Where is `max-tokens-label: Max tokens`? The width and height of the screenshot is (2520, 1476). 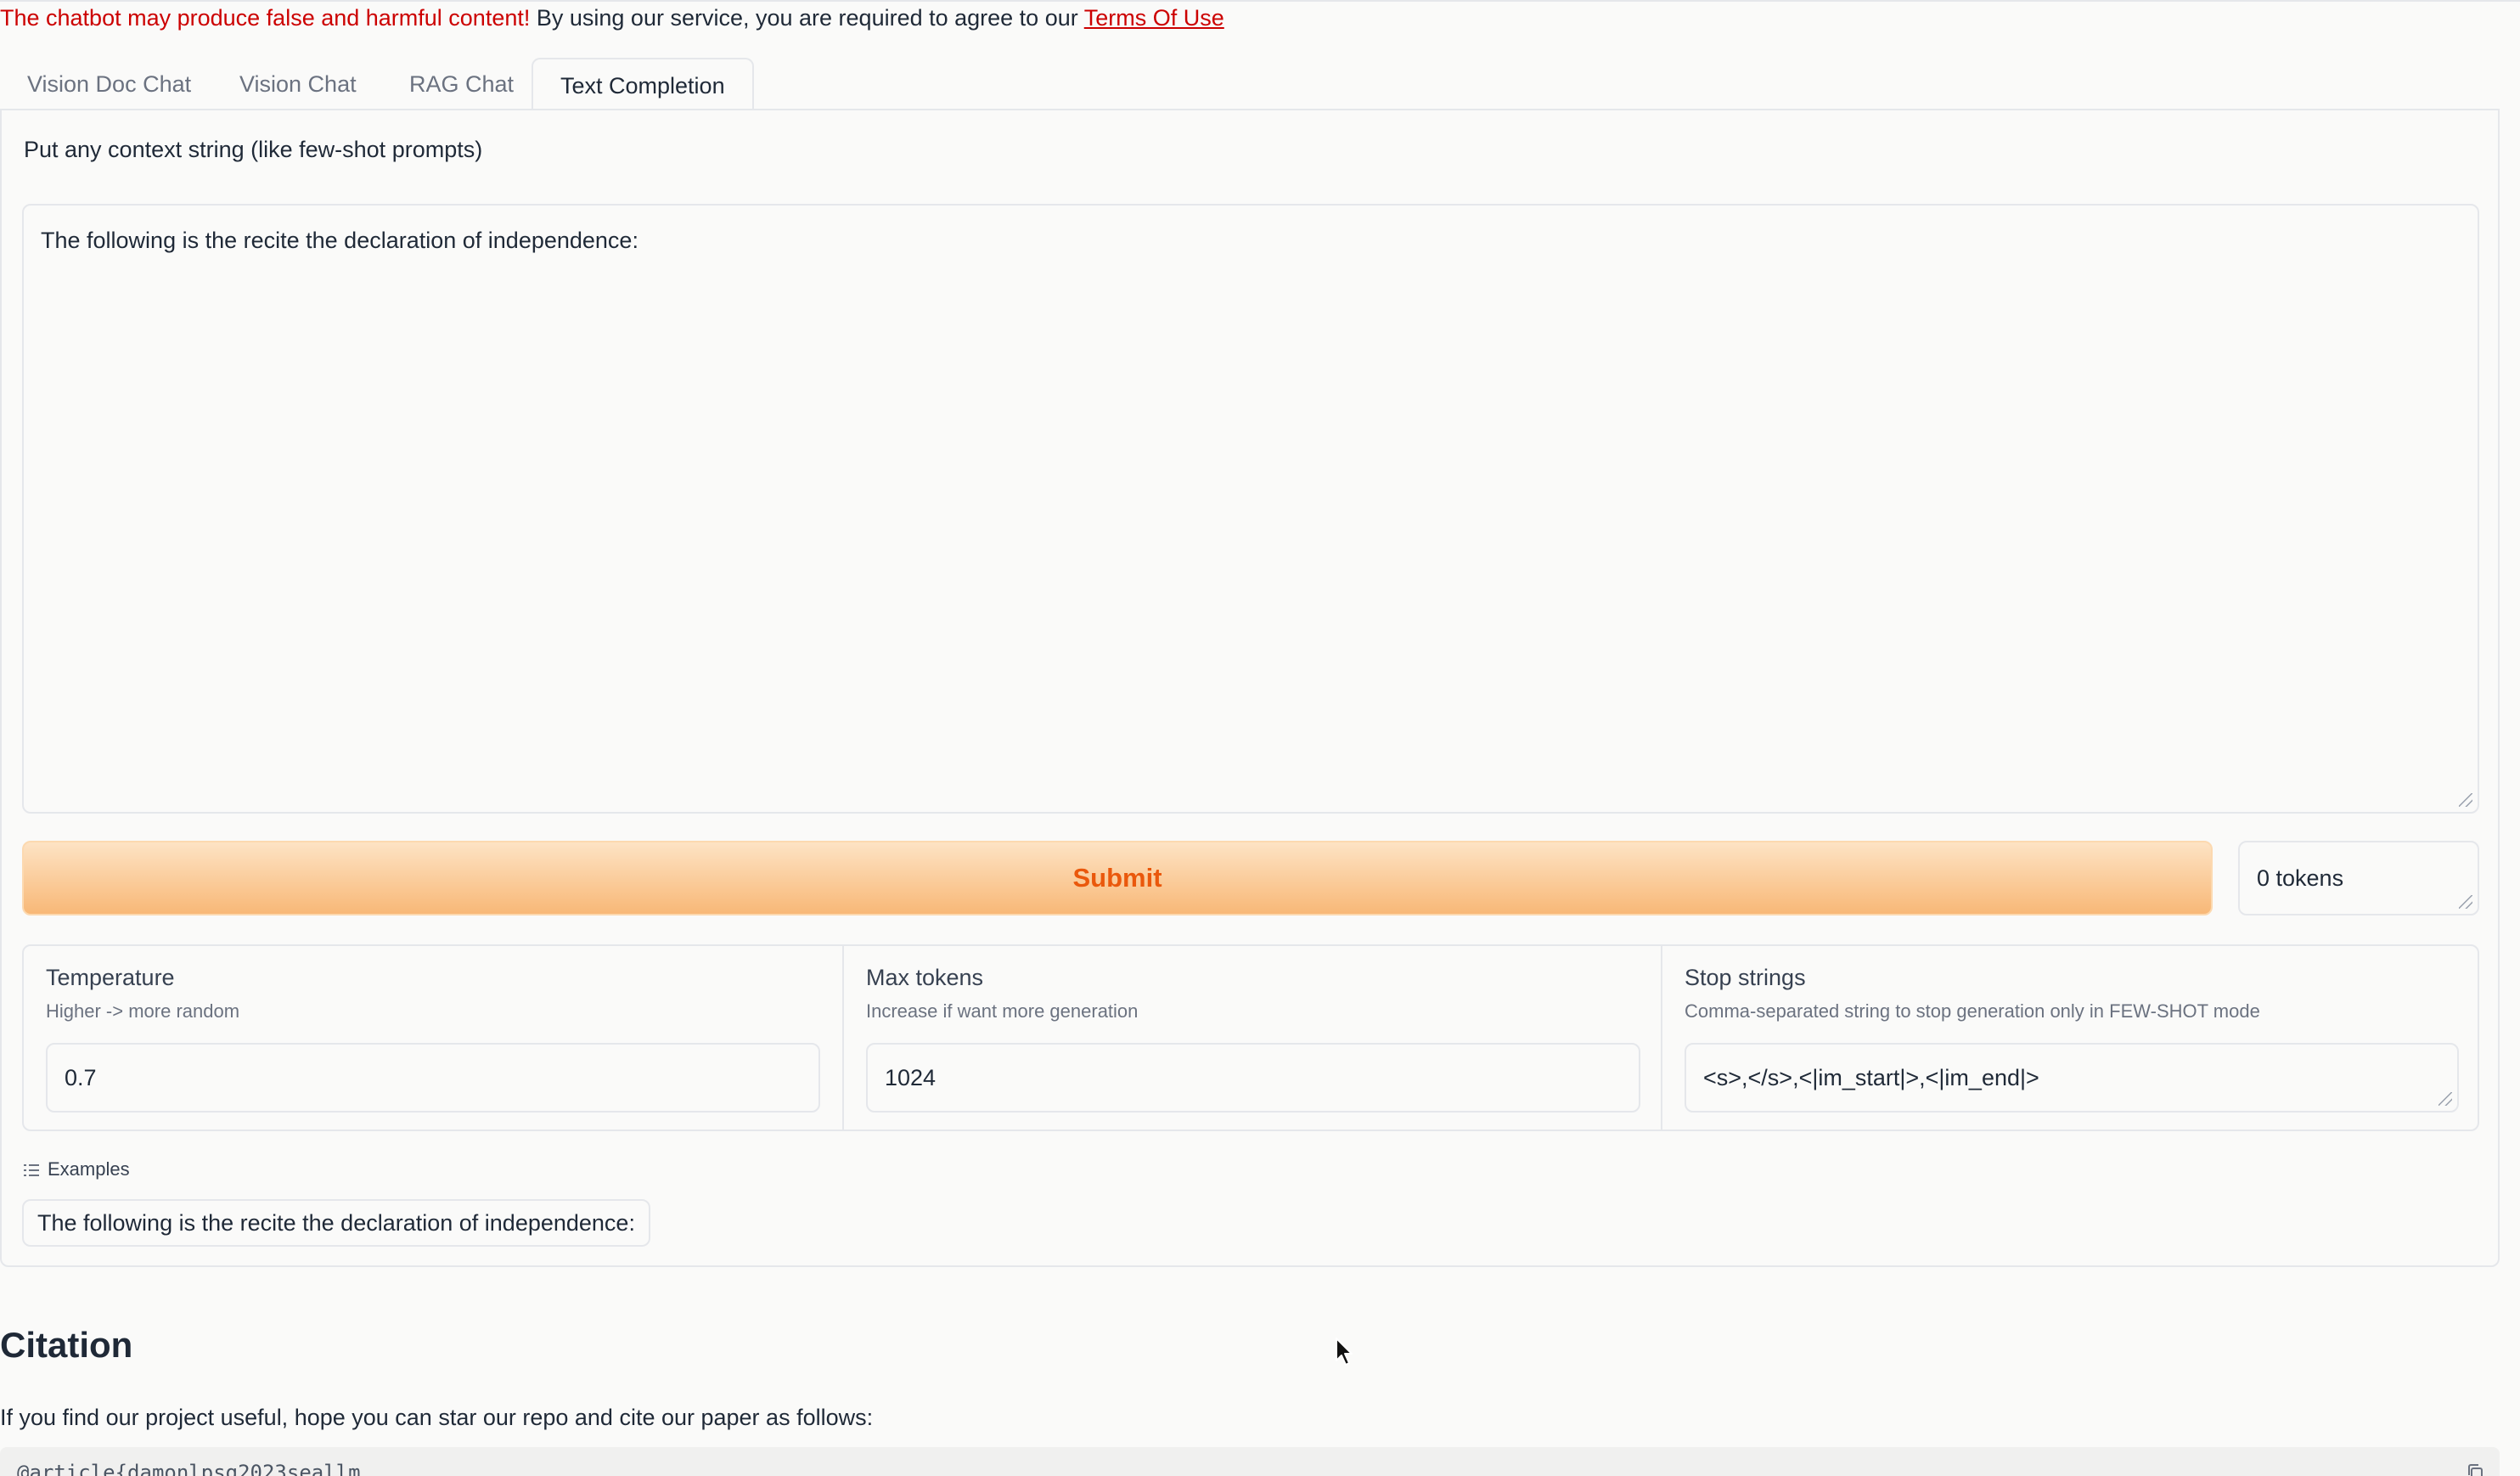
max-tokens-label: Max tokens is located at coordinates (925, 977).